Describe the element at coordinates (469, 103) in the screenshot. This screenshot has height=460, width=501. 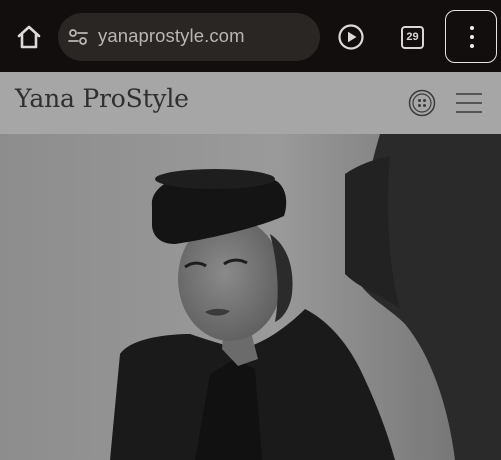
I see `hamburger-icon` at that location.